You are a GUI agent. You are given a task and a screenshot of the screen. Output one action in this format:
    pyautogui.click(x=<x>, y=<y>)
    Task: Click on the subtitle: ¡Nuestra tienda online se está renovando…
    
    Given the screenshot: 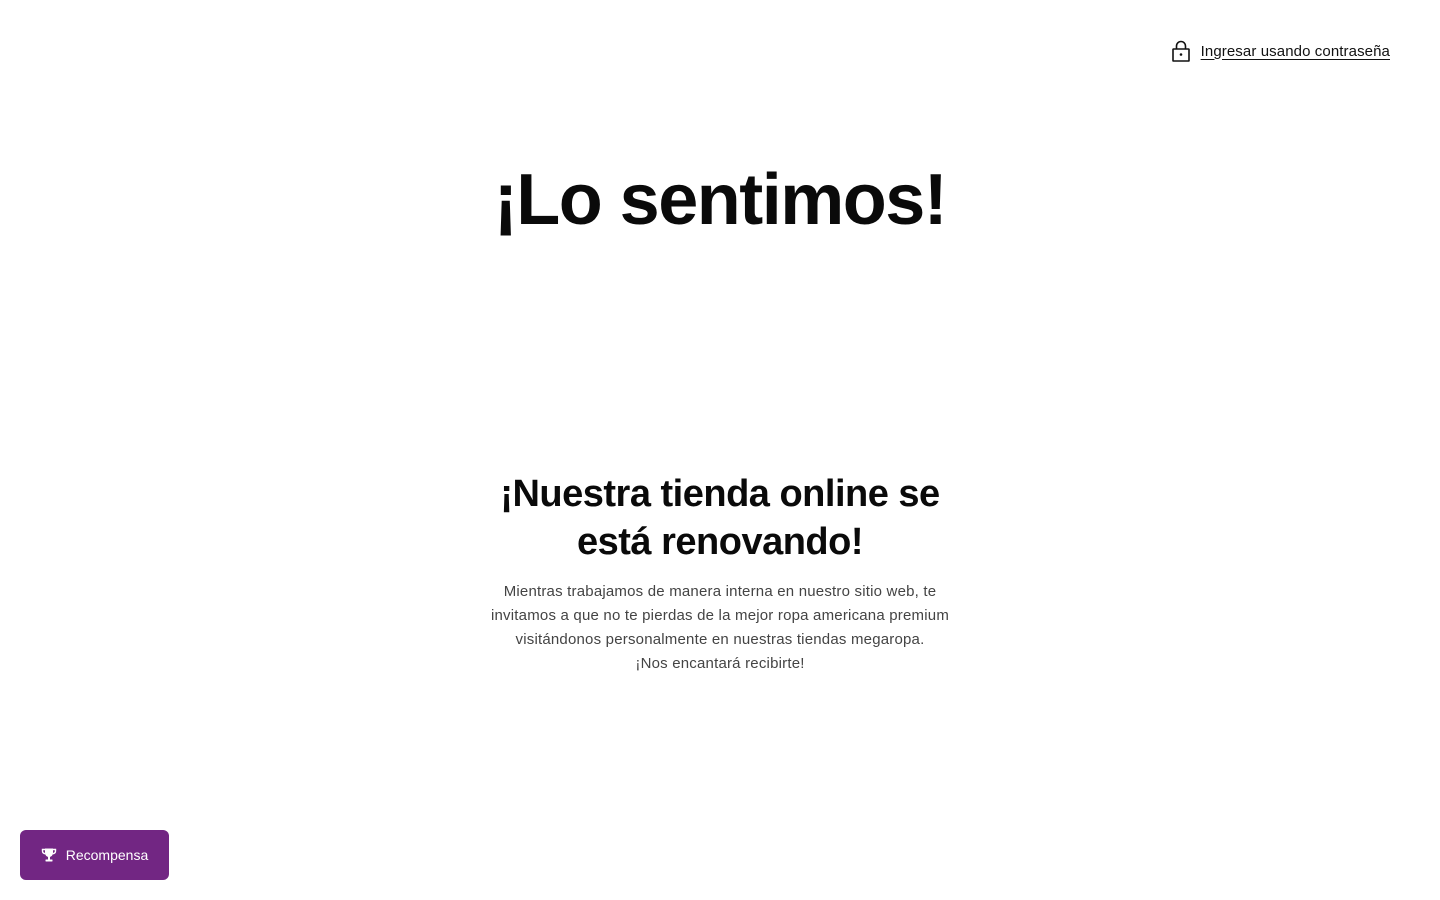 What is the action you would take?
    pyautogui.click(x=720, y=518)
    